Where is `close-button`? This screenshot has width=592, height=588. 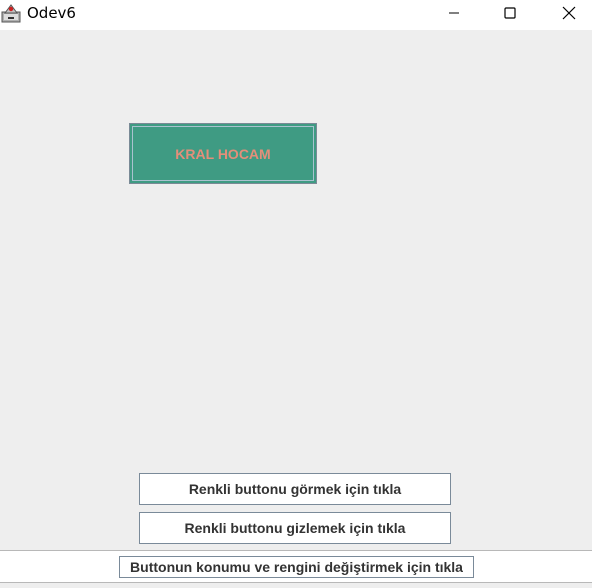 close-button is located at coordinates (569, 13).